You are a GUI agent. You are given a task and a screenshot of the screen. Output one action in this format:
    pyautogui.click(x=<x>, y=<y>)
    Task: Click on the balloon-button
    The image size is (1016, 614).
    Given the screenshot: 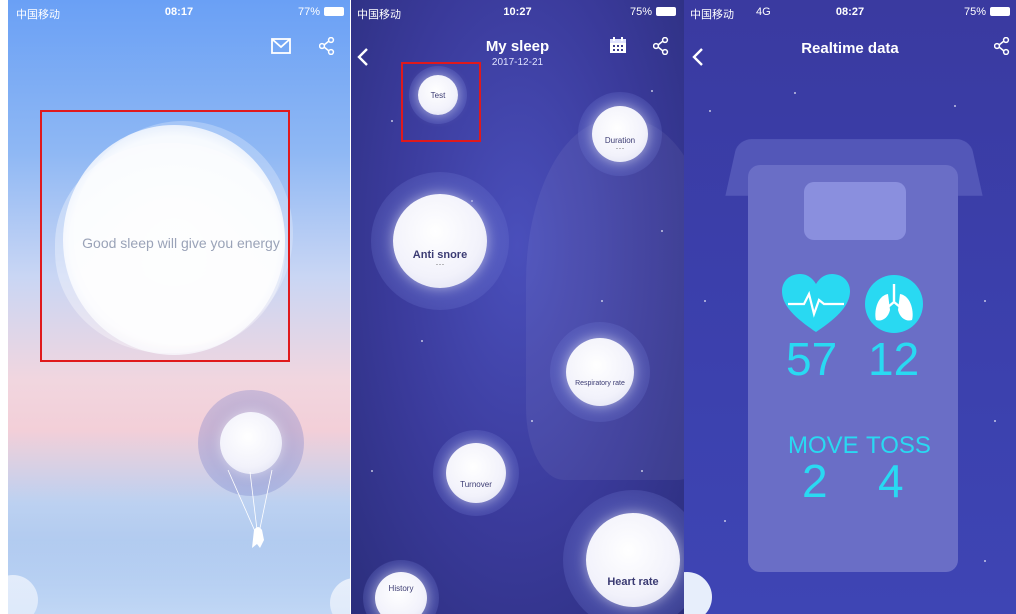 What is the action you would take?
    pyautogui.click(x=251, y=443)
    